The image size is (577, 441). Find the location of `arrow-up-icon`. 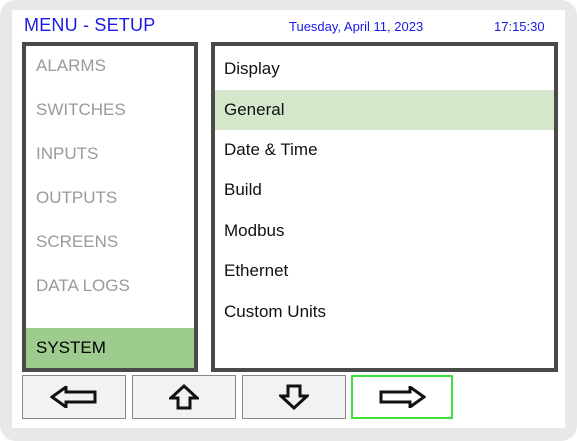

arrow-up-icon is located at coordinates (184, 397).